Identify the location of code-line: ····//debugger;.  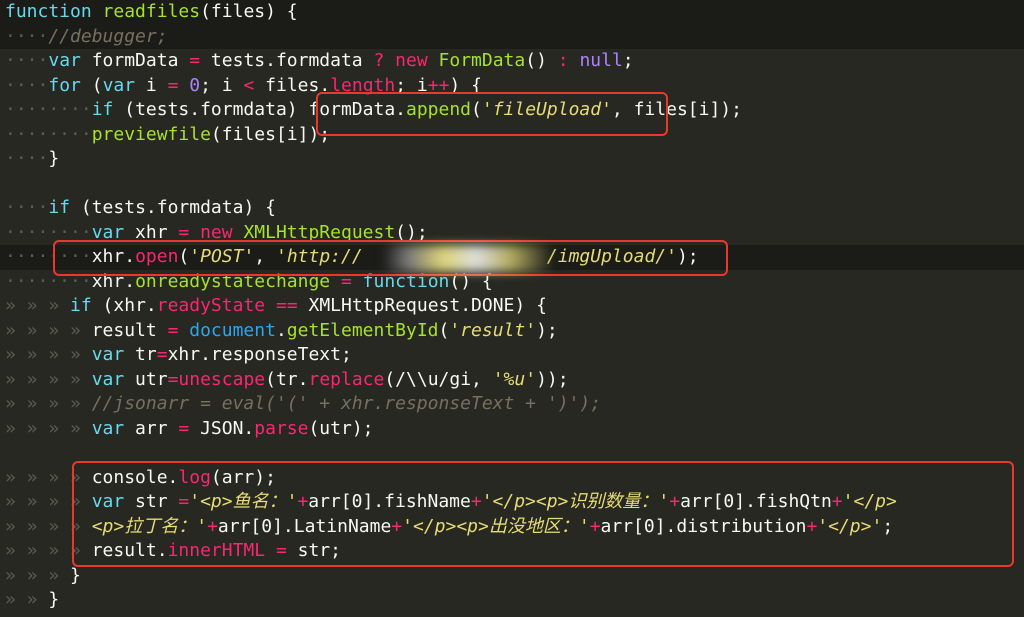
(512, 36).